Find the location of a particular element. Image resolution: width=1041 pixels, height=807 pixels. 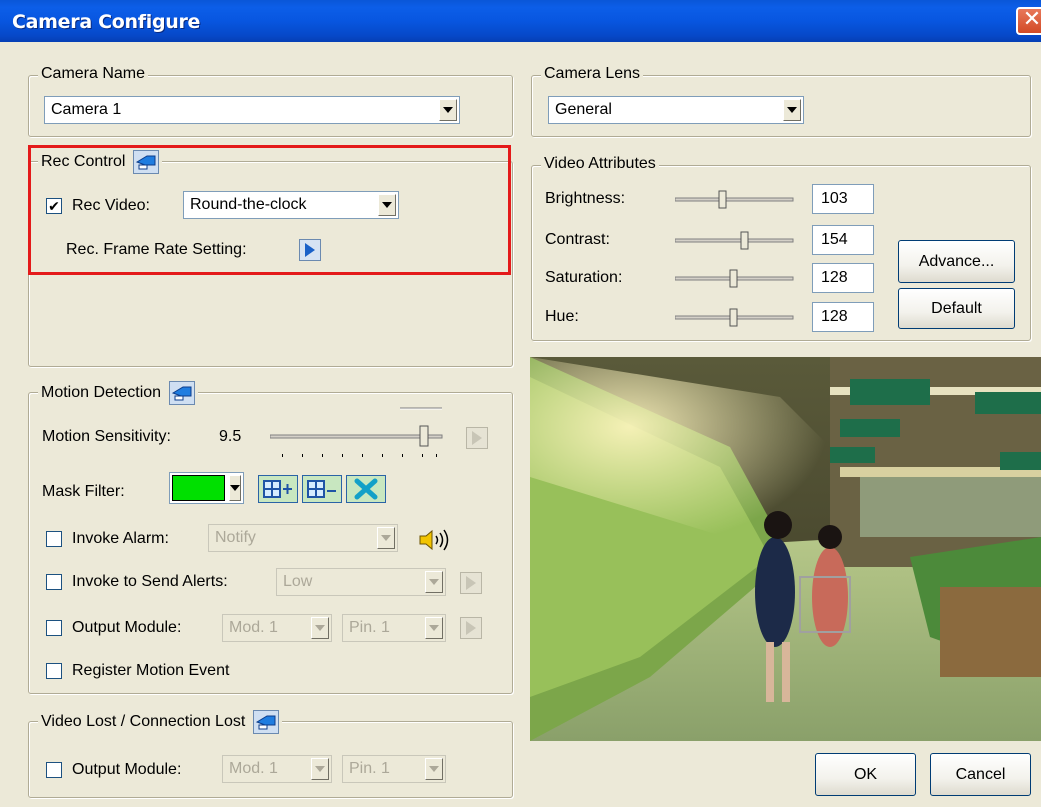

rec-video-label: Rec Video: is located at coordinates (111, 205).